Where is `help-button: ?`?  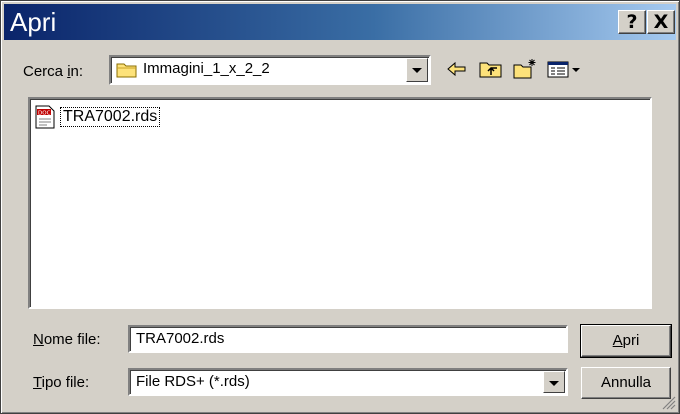
help-button: ? is located at coordinates (632, 22).